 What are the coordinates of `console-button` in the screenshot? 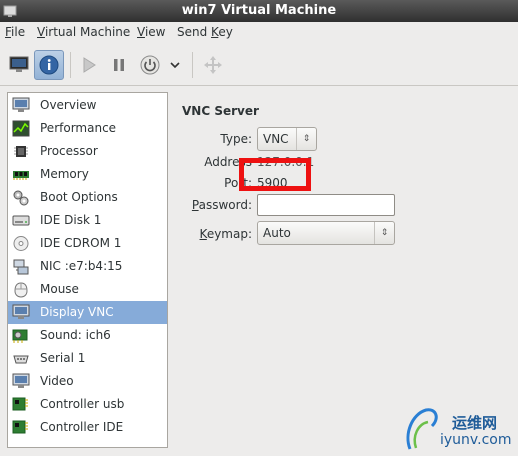 It's located at (19, 65).